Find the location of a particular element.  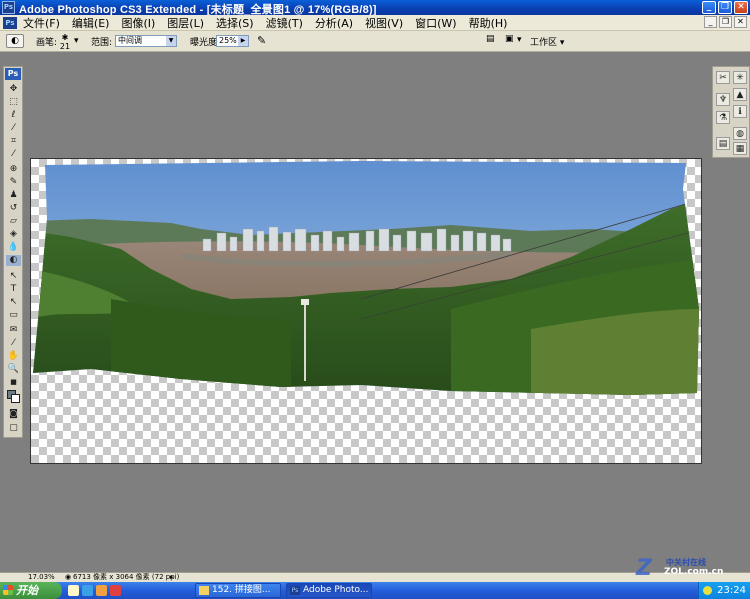

workspace-button: 工作区 ▾ is located at coordinates (547, 41).